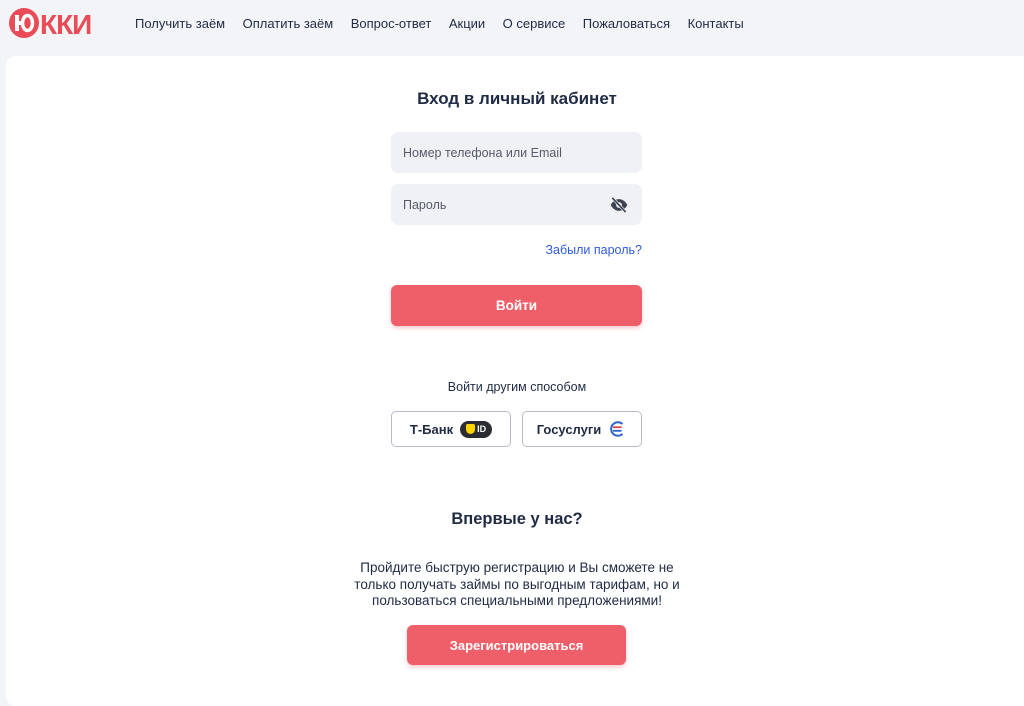  Describe the element at coordinates (626, 24) in the screenshot. I see `nav-complaint: Пожаловаться` at that location.